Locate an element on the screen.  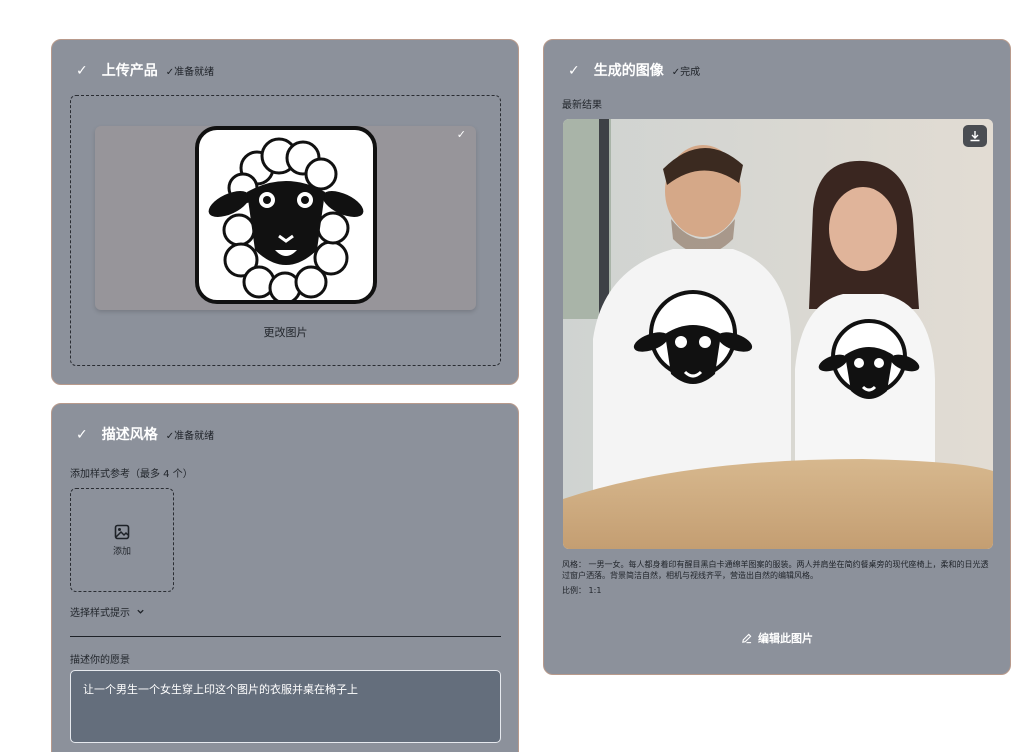
upload-status: ✓准备就绪 is located at coordinates (190, 72).